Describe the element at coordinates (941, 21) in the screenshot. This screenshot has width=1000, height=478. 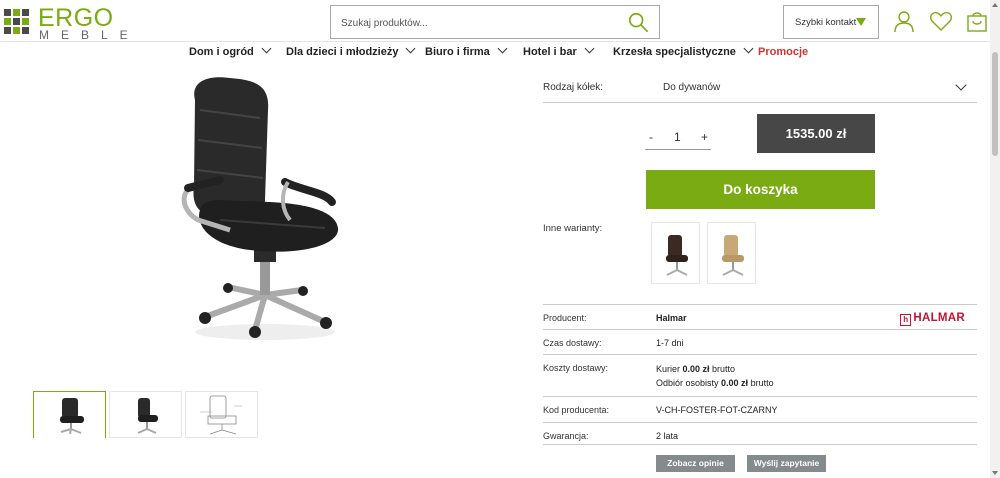
I see `heart-icon` at that location.